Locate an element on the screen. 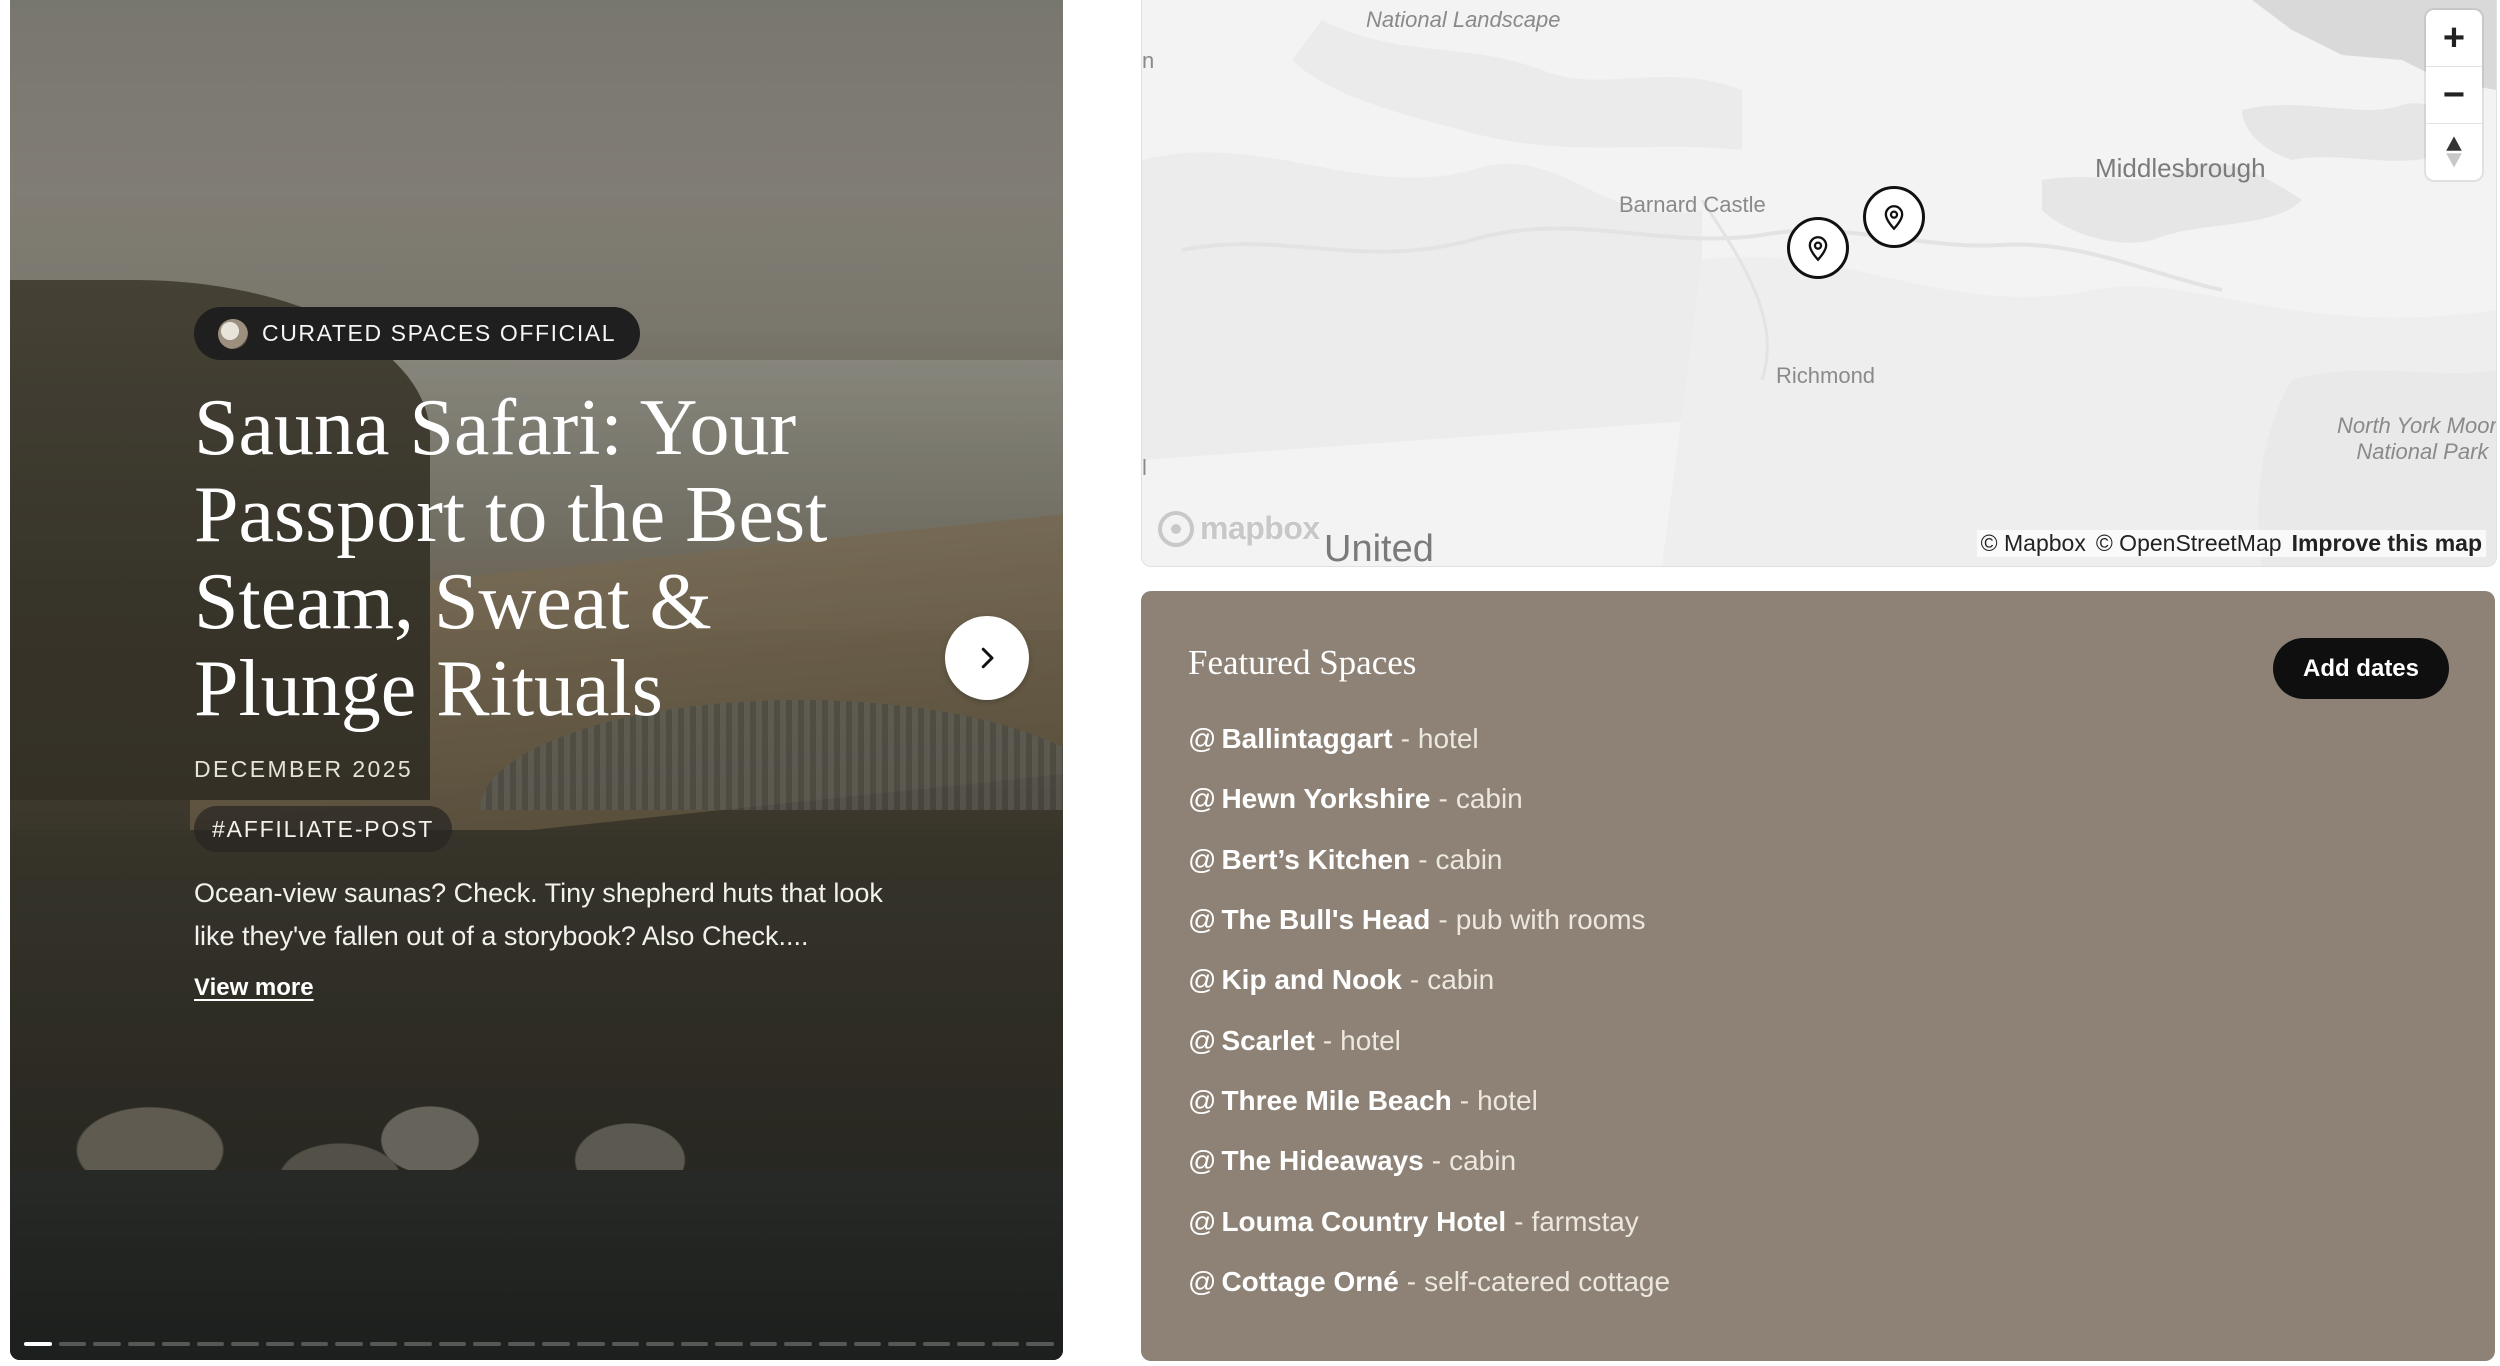  slide-progress is located at coordinates (539, 1344).